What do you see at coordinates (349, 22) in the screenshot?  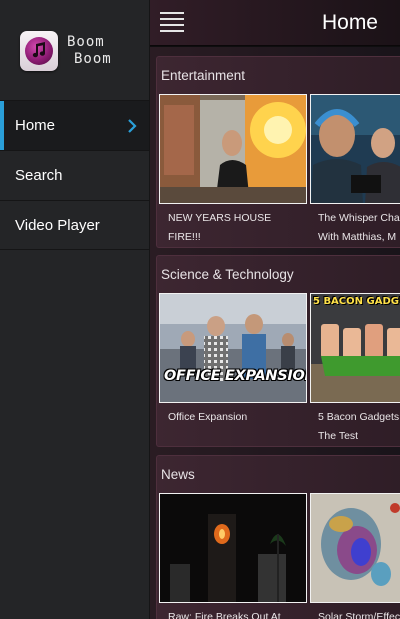 I see `page-title: Home` at bounding box center [349, 22].